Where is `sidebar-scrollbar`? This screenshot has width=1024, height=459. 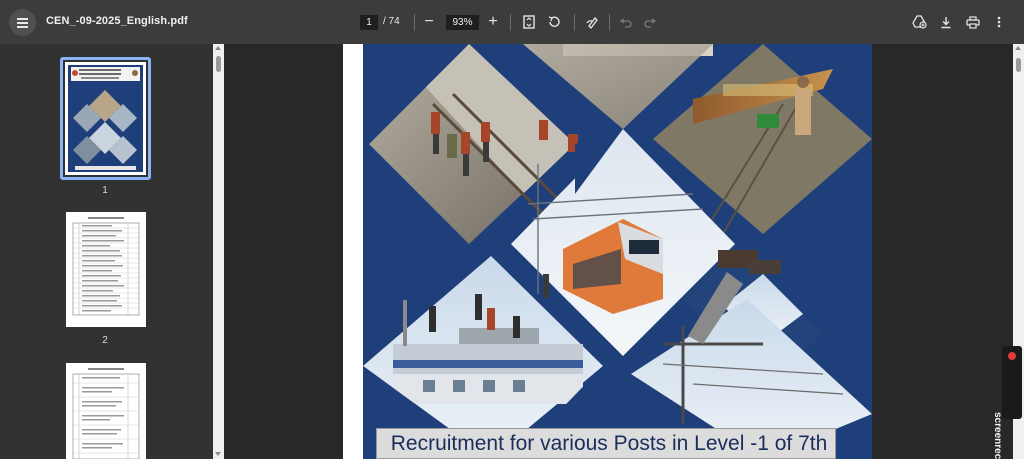 sidebar-scrollbar is located at coordinates (218, 251).